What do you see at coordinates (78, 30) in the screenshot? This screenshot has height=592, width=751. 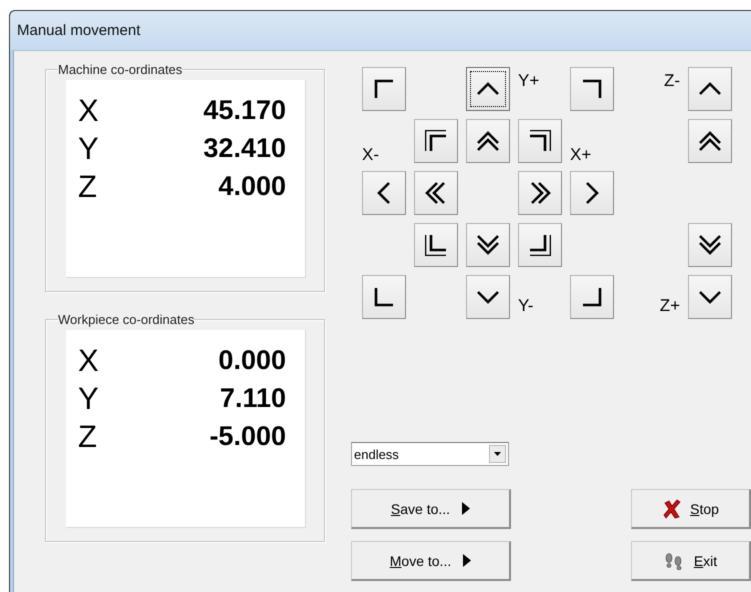 I see `window-title: Manual movement` at bounding box center [78, 30].